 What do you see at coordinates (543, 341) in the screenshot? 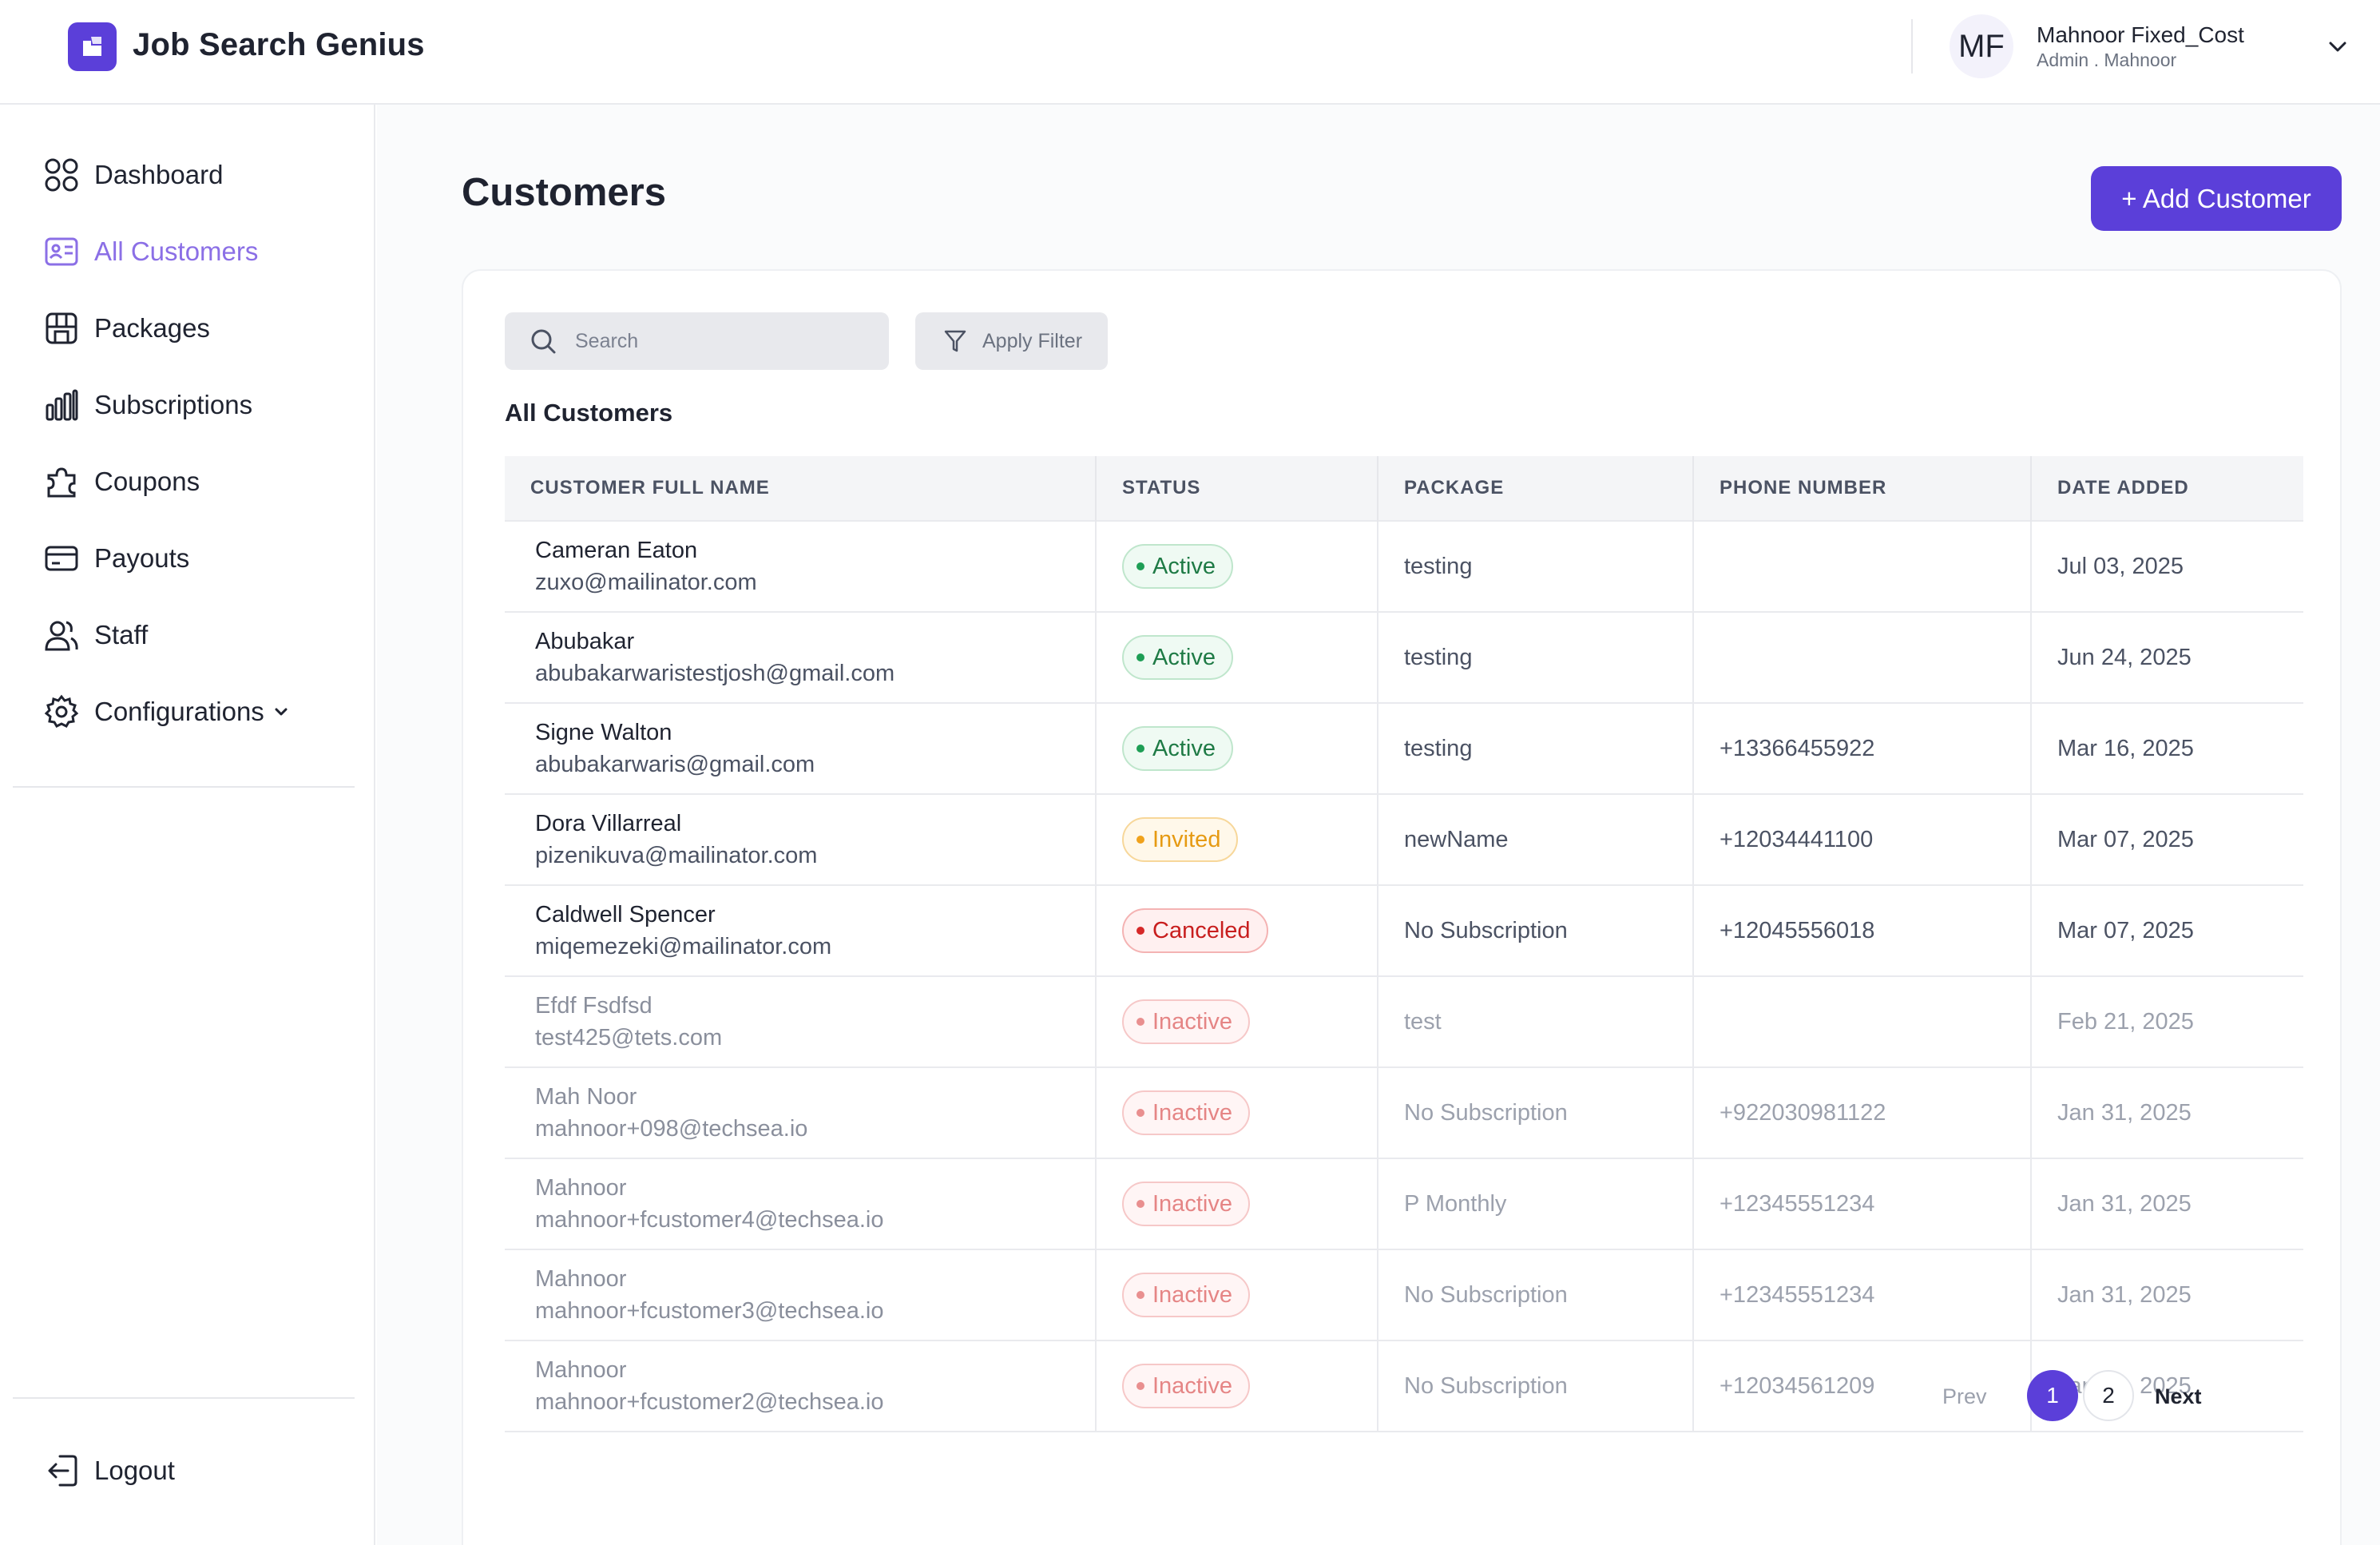
I see `search-icon` at bounding box center [543, 341].